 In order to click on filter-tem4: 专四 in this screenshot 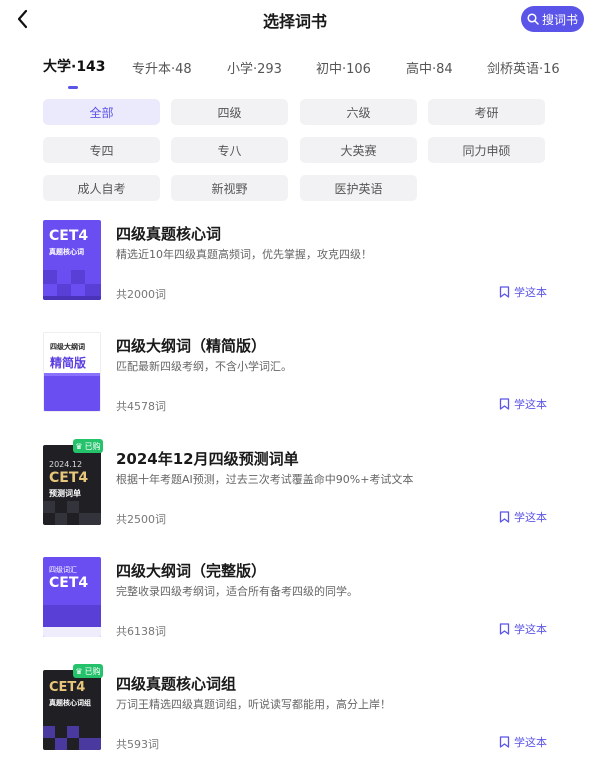, I will do `click(101, 150)`.